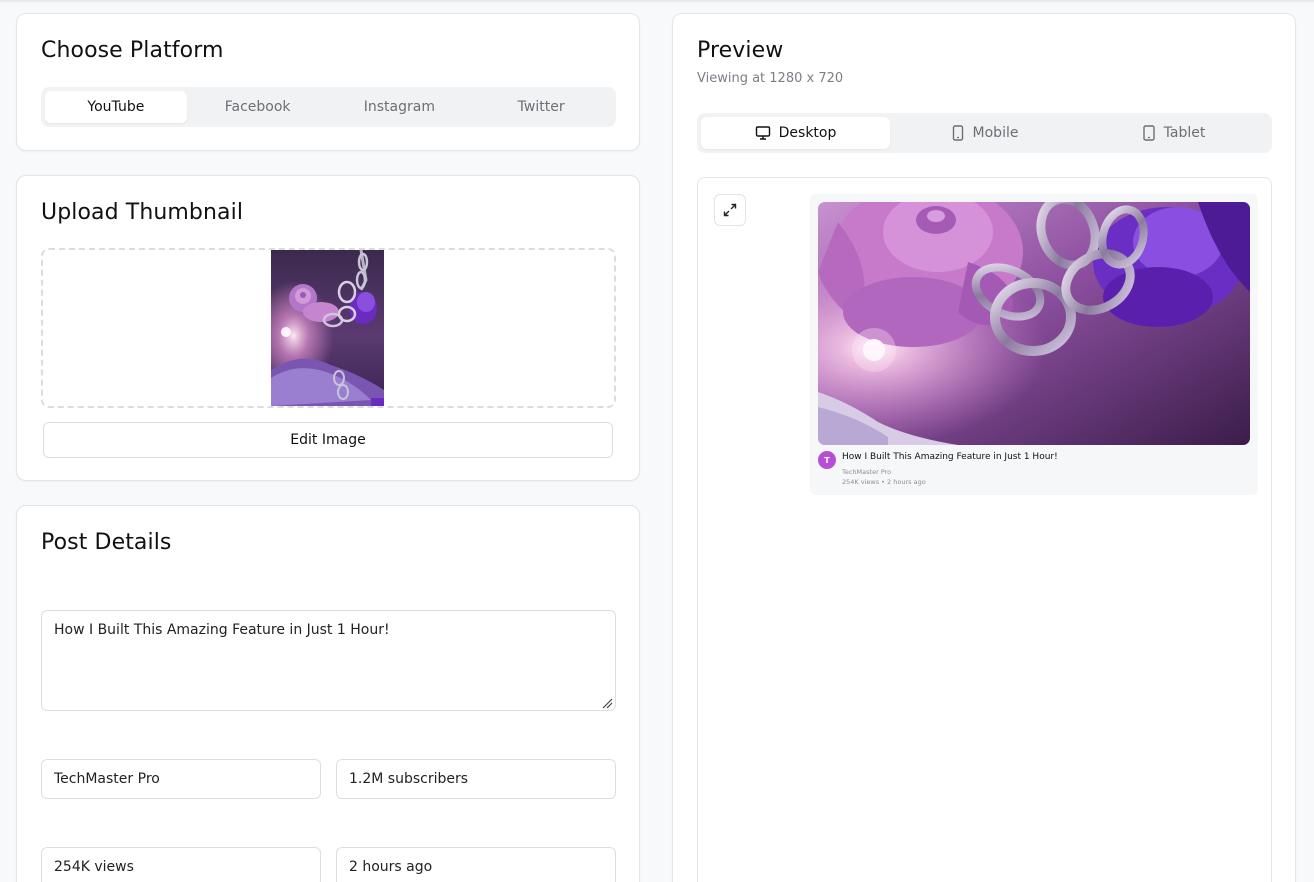 This screenshot has width=1314, height=882. Describe the element at coordinates (995, 133) in the screenshot. I see `tab-mobile-label: Mobile` at that location.